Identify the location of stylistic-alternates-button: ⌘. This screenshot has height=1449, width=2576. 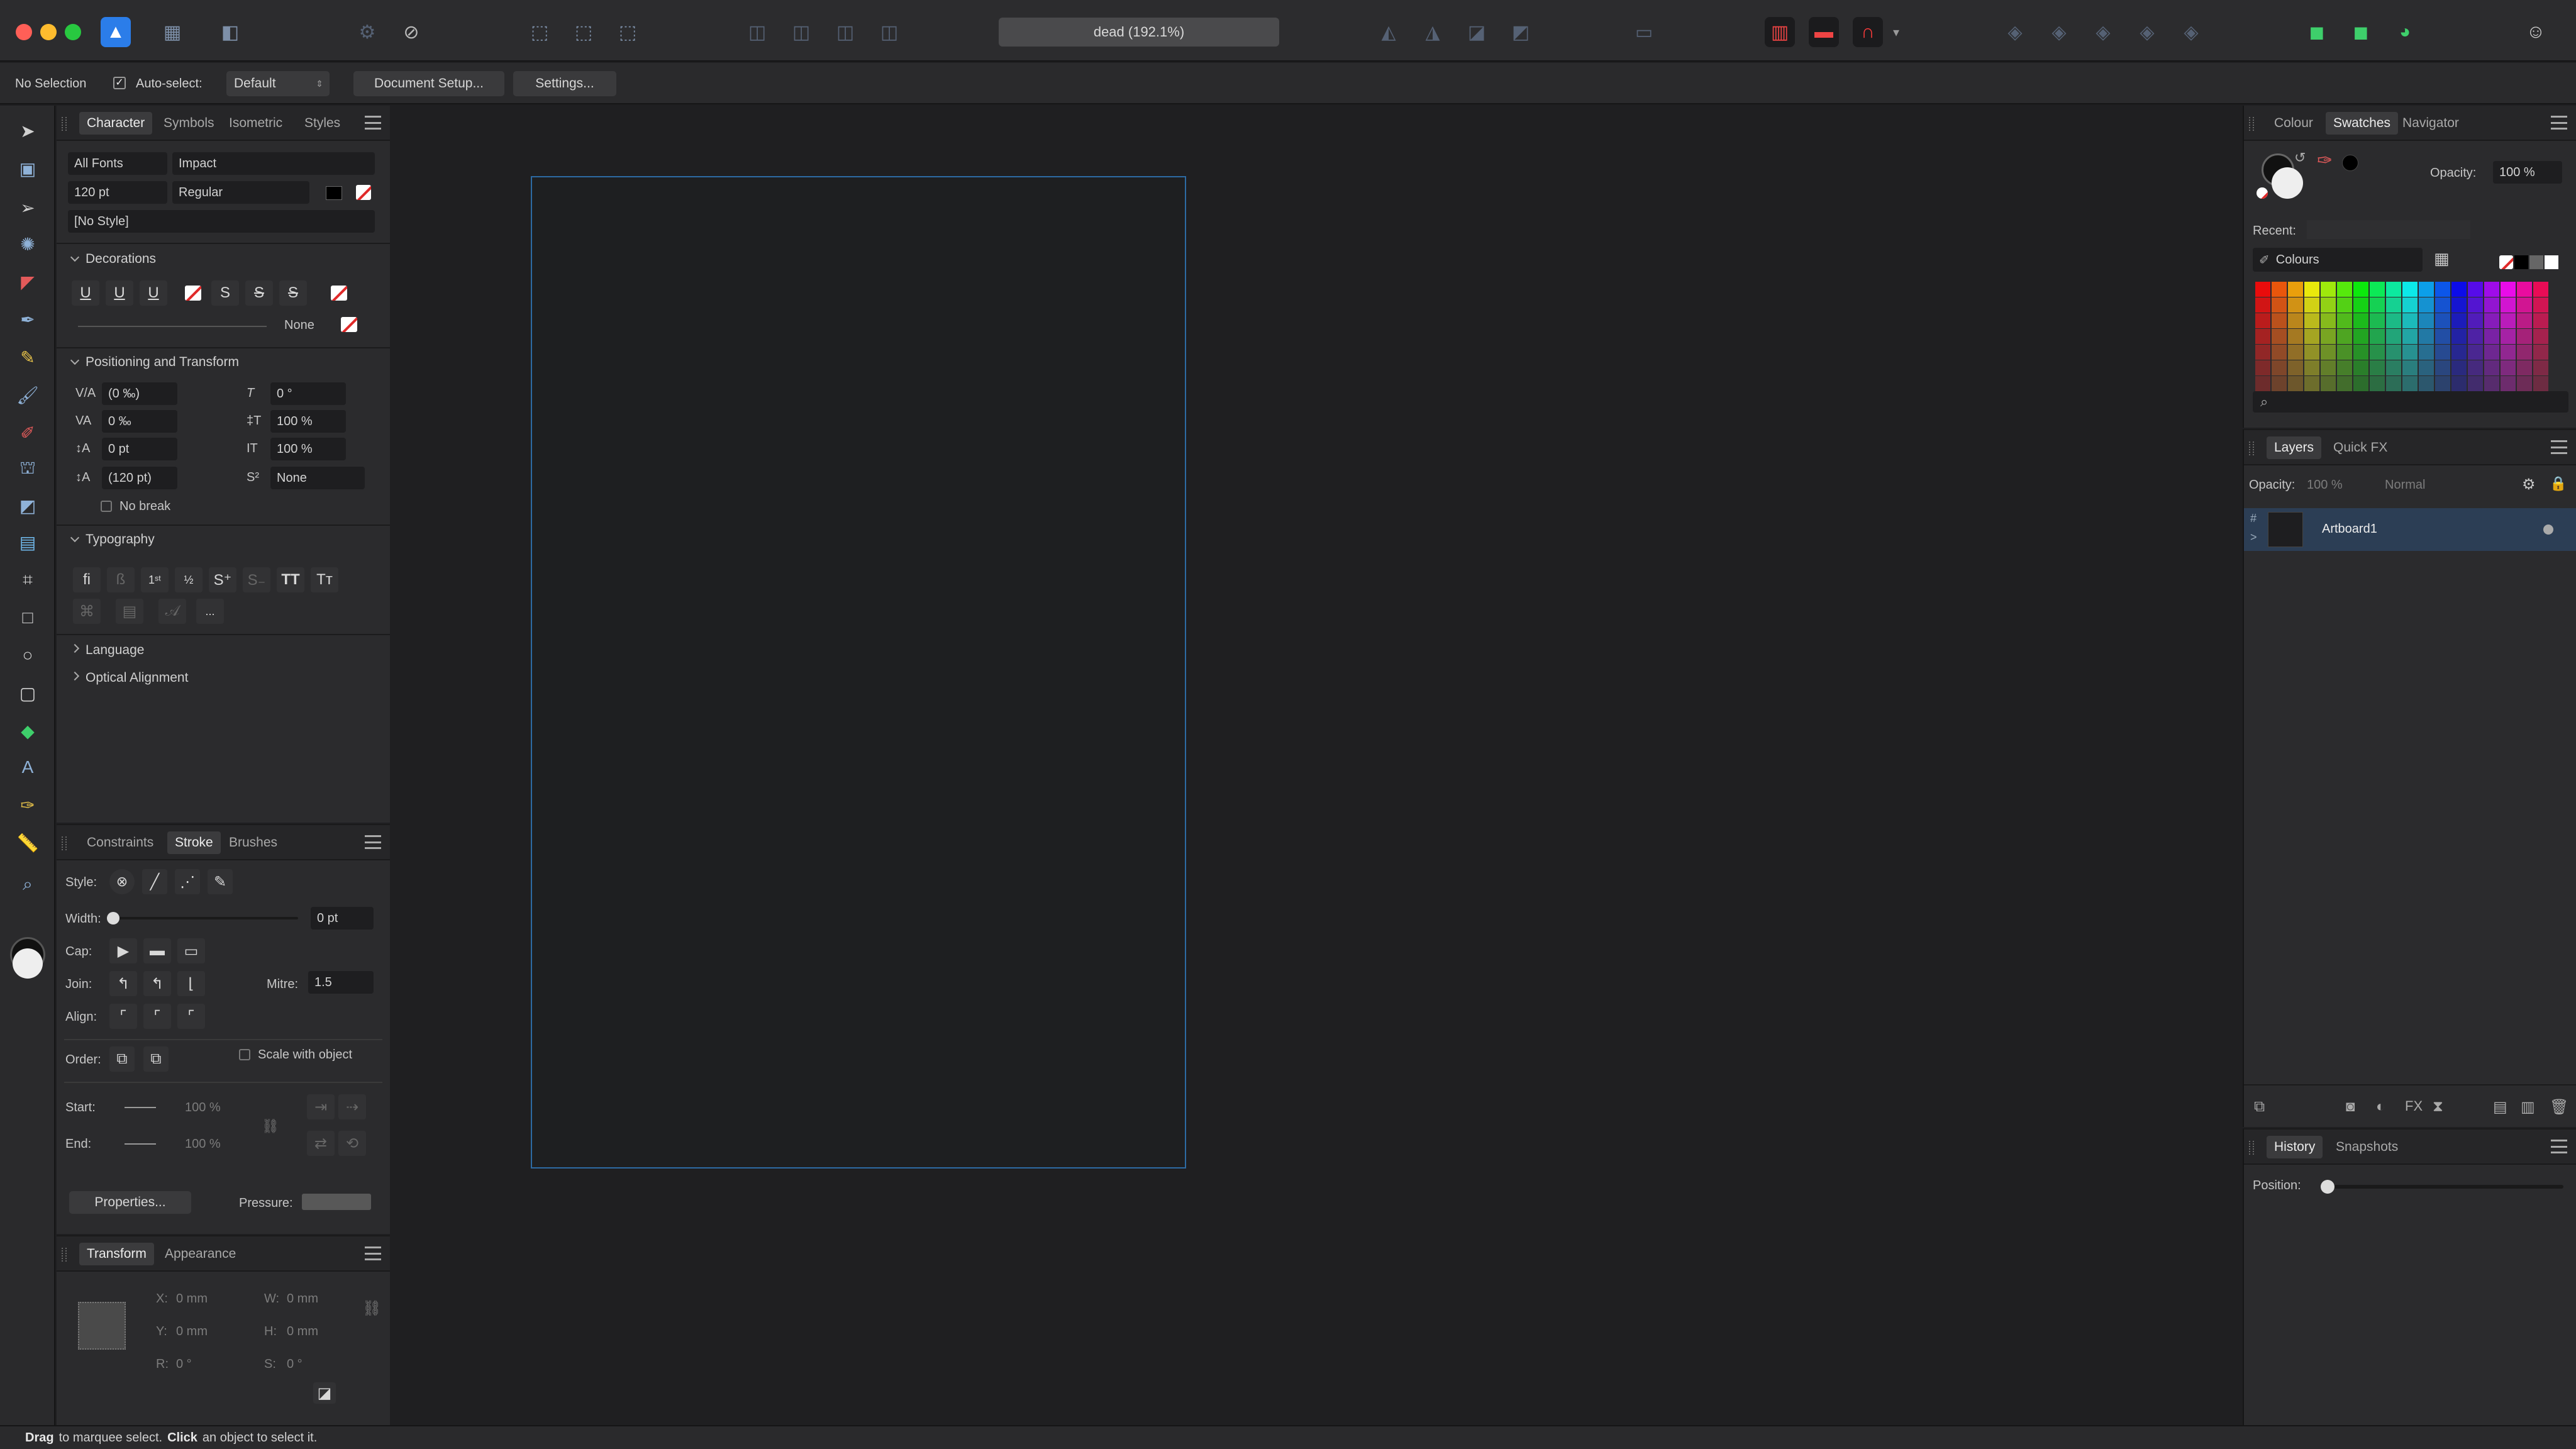
(87, 611).